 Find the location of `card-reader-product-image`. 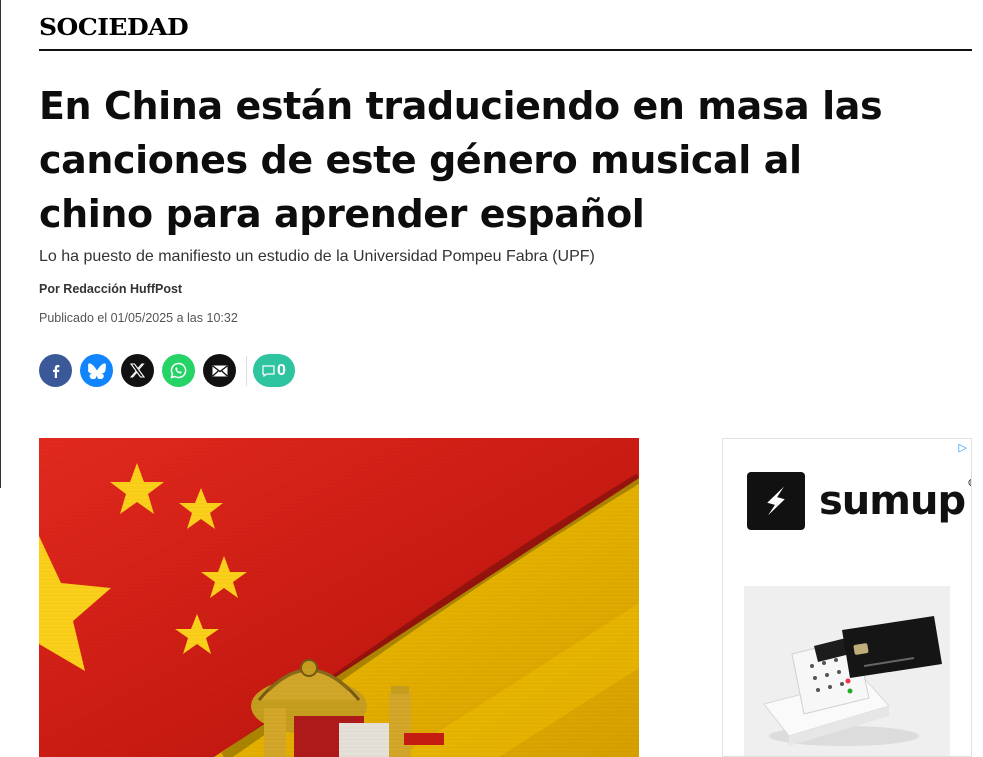

card-reader-product-image is located at coordinates (847, 671).